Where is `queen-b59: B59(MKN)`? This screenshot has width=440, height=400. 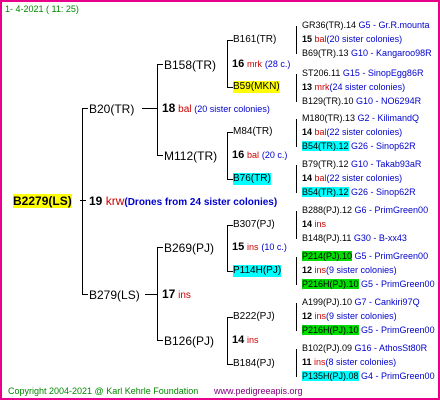 queen-b59: B59(MKN) is located at coordinates (256, 87).